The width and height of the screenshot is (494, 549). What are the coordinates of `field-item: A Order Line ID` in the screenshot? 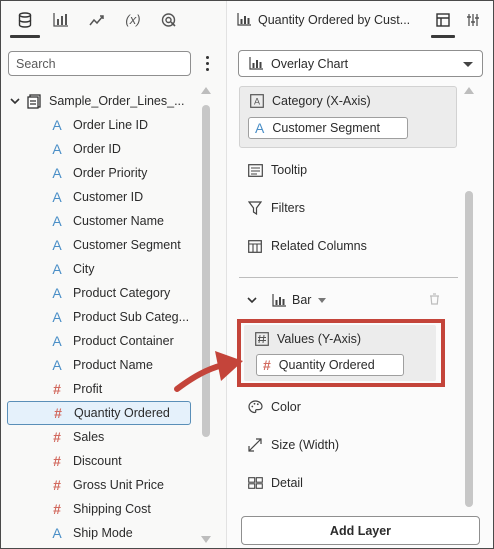 It's located at (99, 125).